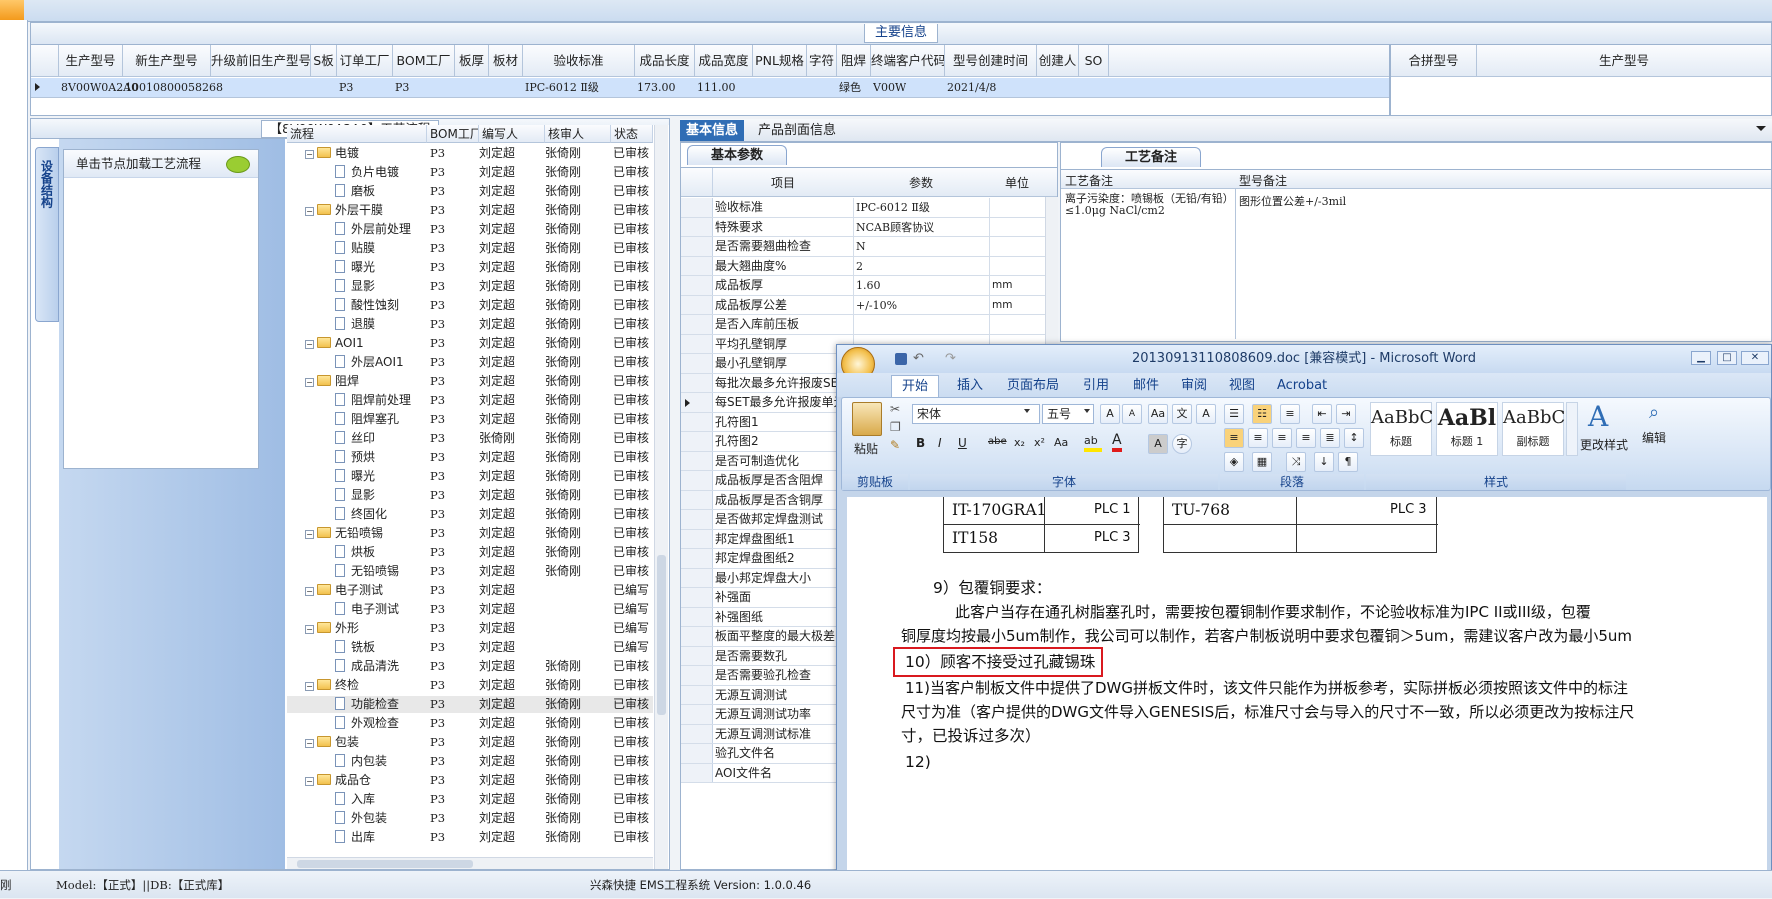  What do you see at coordinates (1068, 414) in the screenshot?
I see `font-size-select: 五号` at bounding box center [1068, 414].